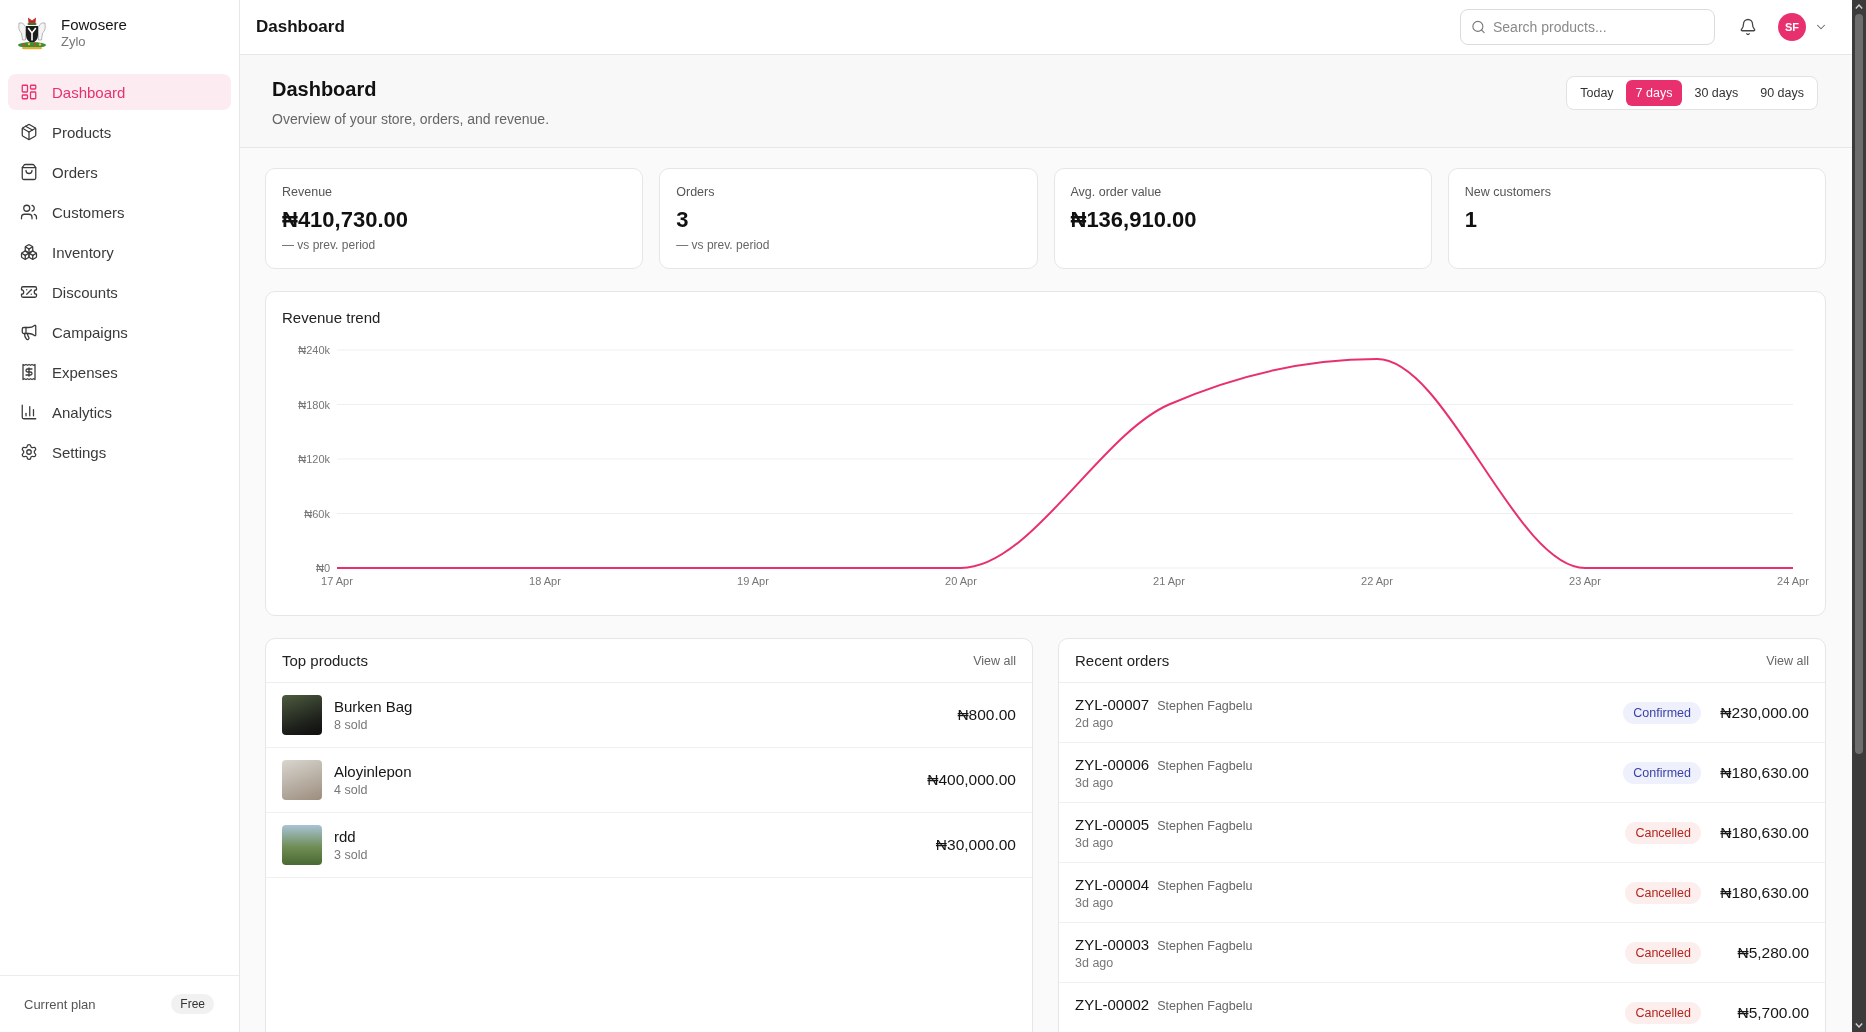  Describe the element at coordinates (325, 660) in the screenshot. I see `card-title: Top products` at that location.